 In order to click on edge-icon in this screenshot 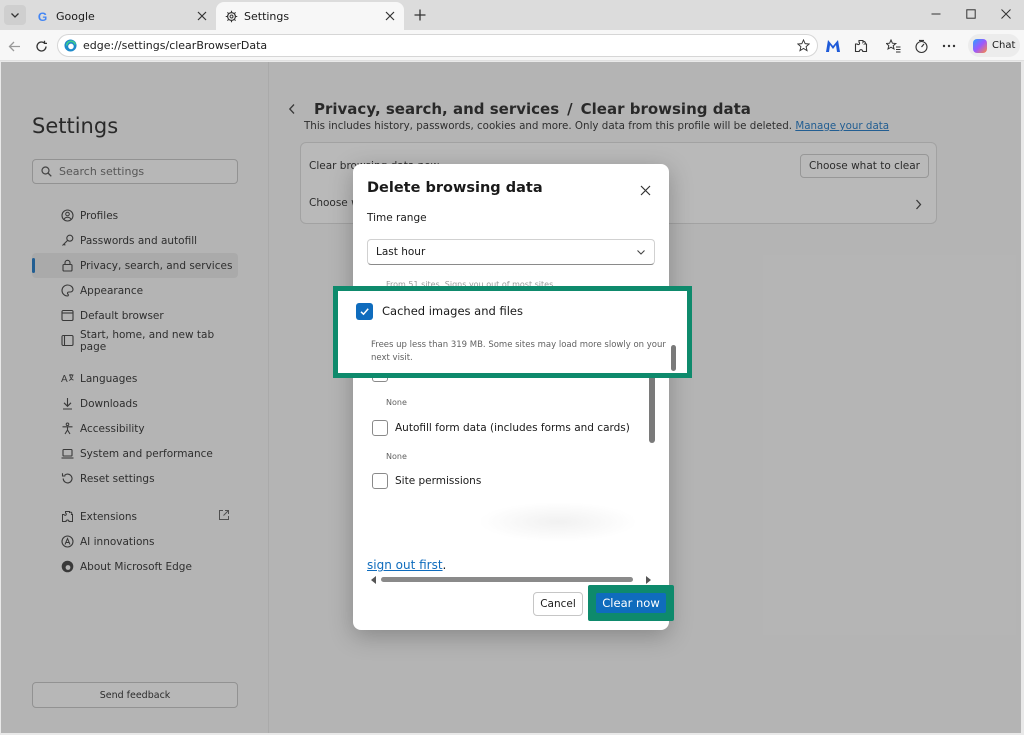, I will do `click(70, 45)`.